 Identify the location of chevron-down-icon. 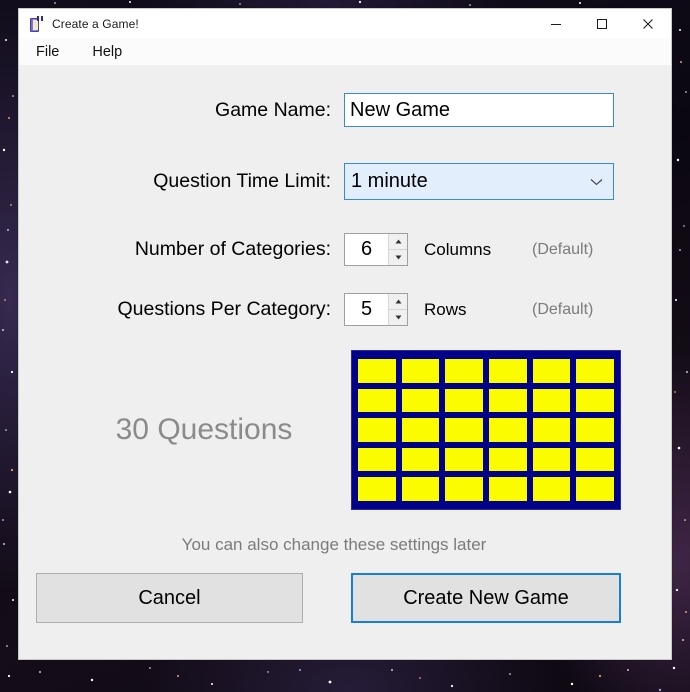
(596, 181).